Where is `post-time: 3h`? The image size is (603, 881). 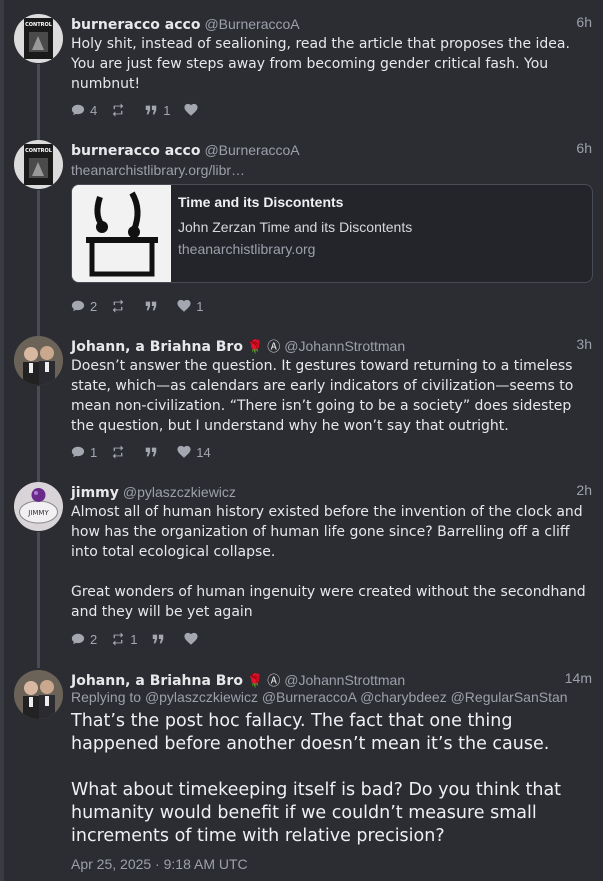 post-time: 3h is located at coordinates (584, 344).